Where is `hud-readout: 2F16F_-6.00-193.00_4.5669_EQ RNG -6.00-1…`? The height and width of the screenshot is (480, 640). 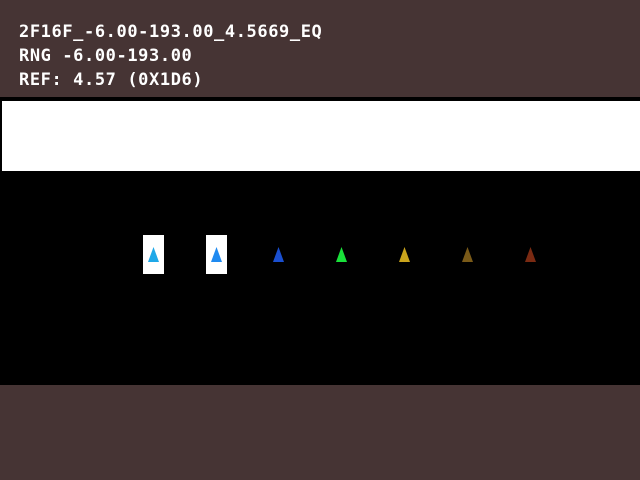 hud-readout: 2F16F_-6.00-193.00_4.5669_EQ RNG -6.00-1… is located at coordinates (170, 56).